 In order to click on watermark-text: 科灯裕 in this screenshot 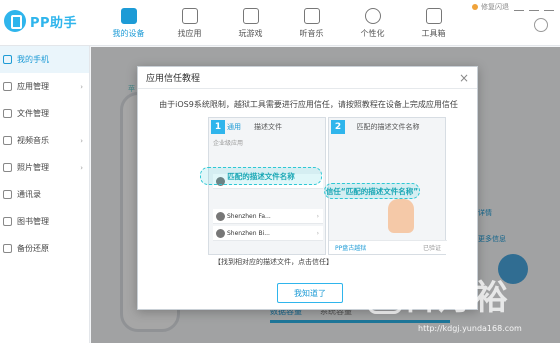, I will do `click(456, 298)`.